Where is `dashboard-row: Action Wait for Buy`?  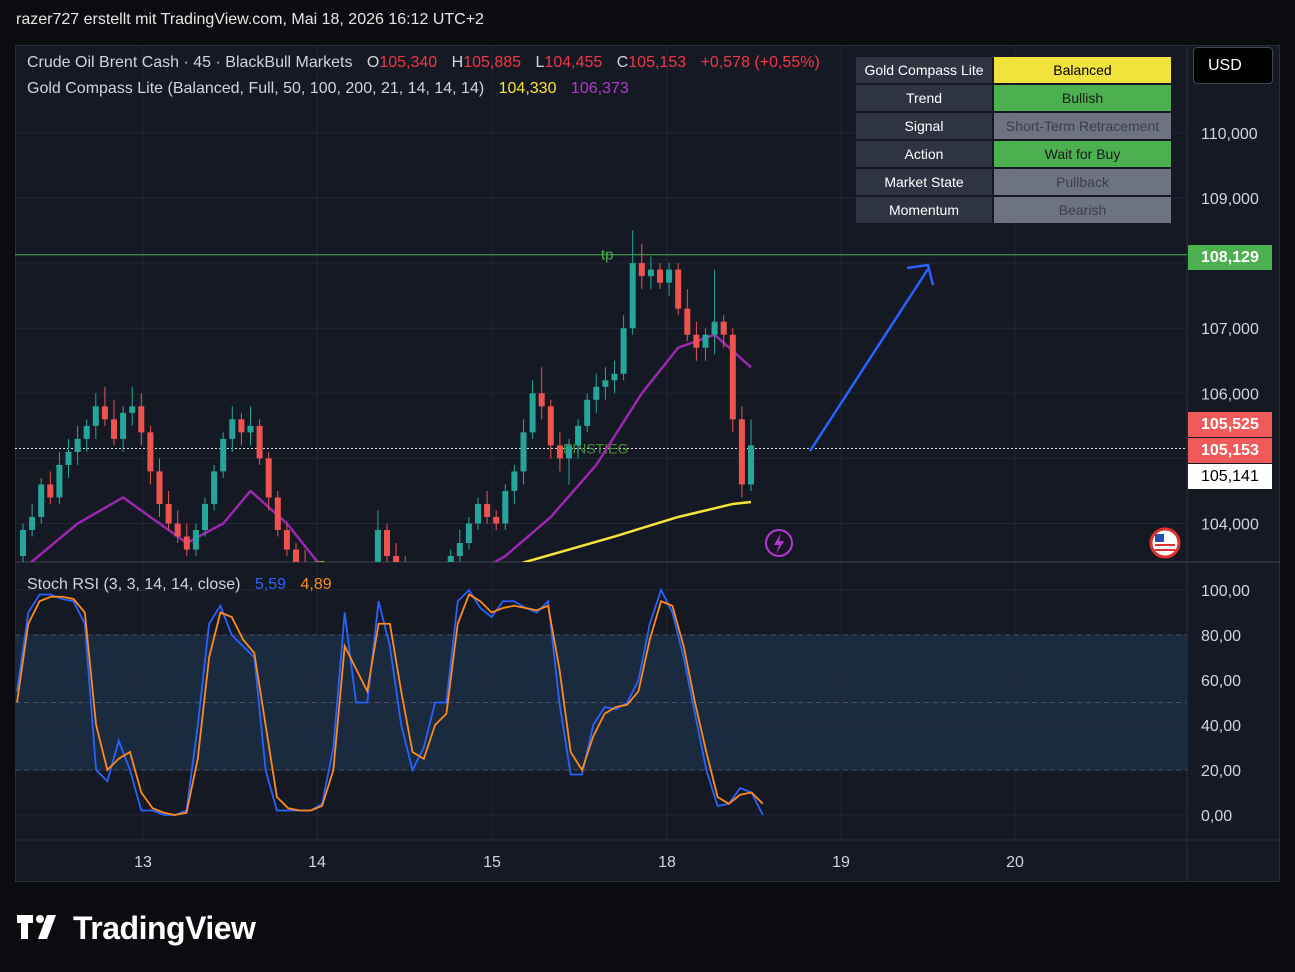 dashboard-row: Action Wait for Buy is located at coordinates (1013, 154).